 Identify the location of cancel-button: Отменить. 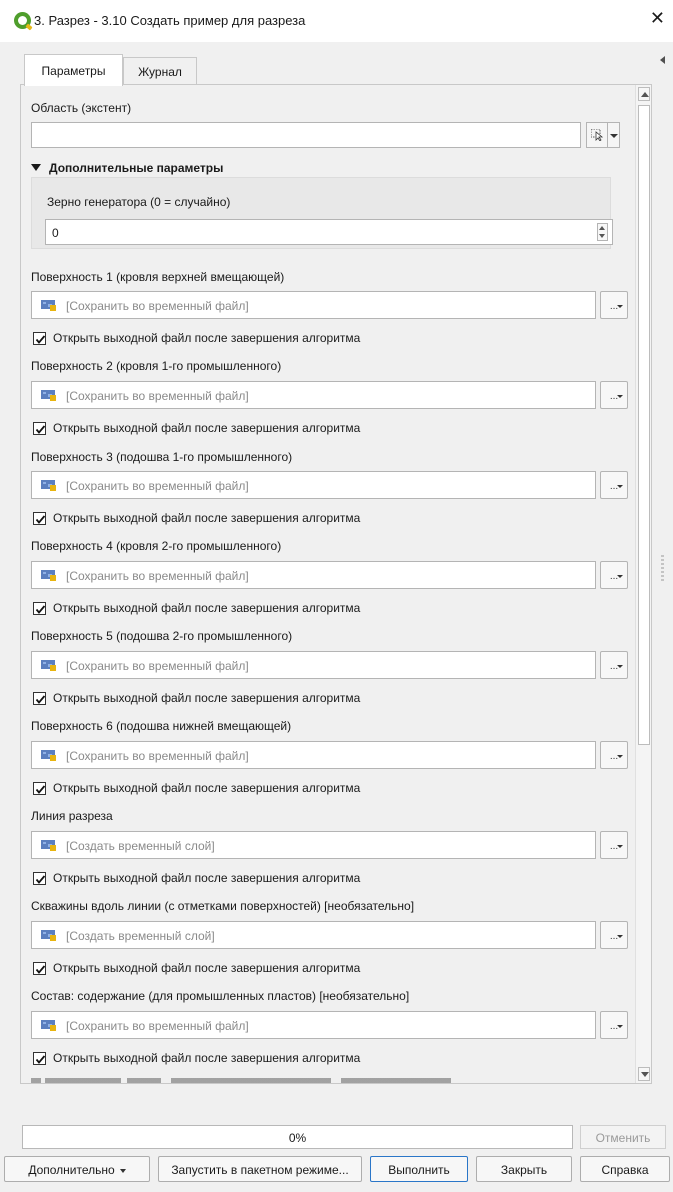
(623, 1137).